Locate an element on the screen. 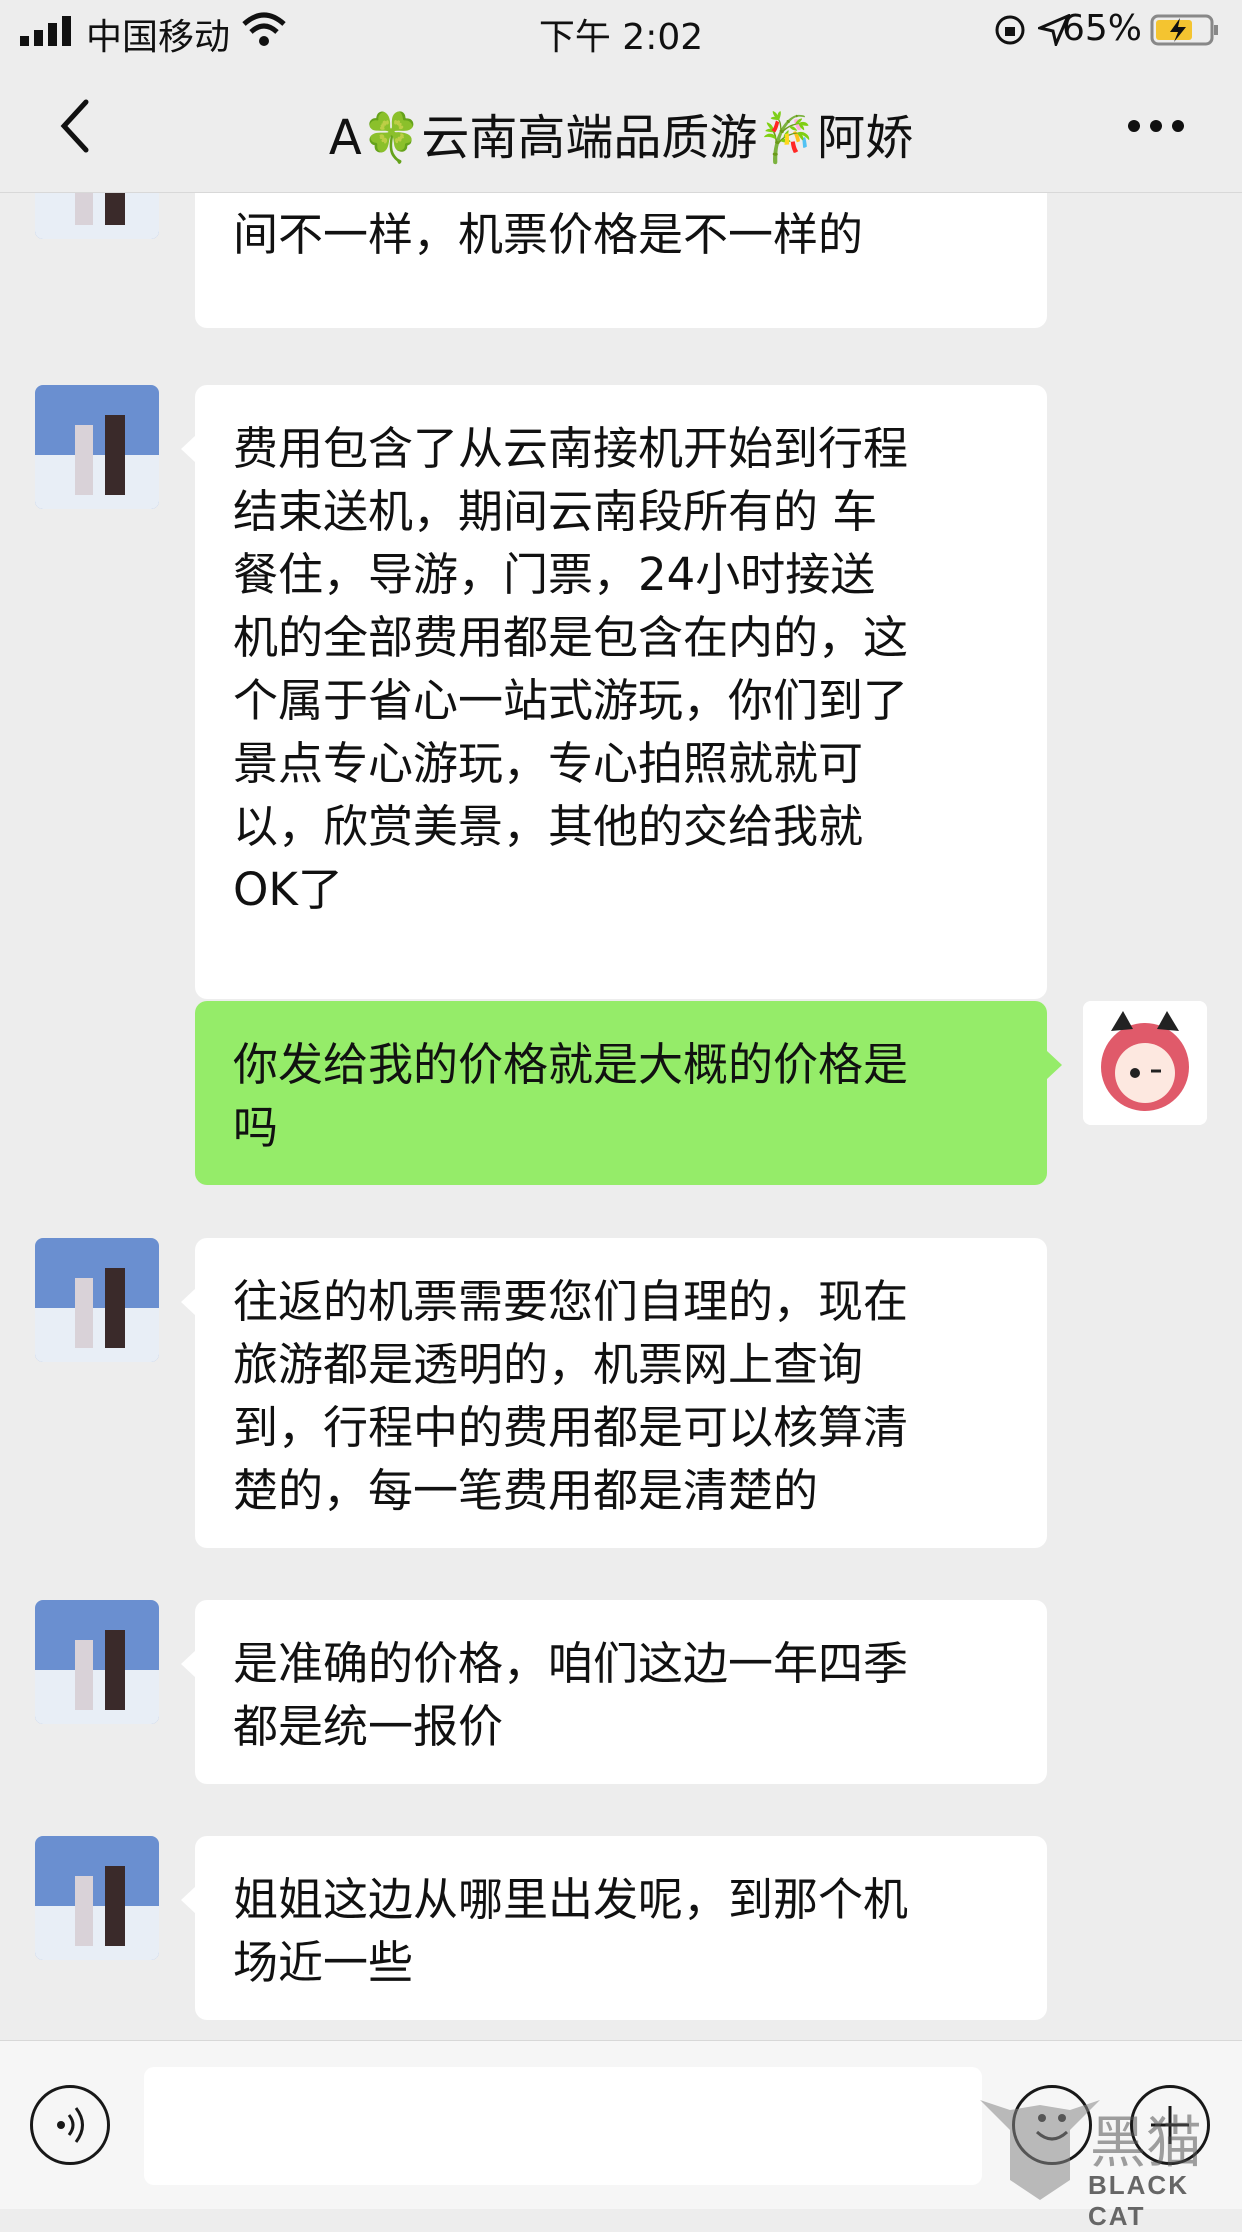 Image resolution: width=1242 pixels, height=2232 pixels. back-icon is located at coordinates (76, 126).